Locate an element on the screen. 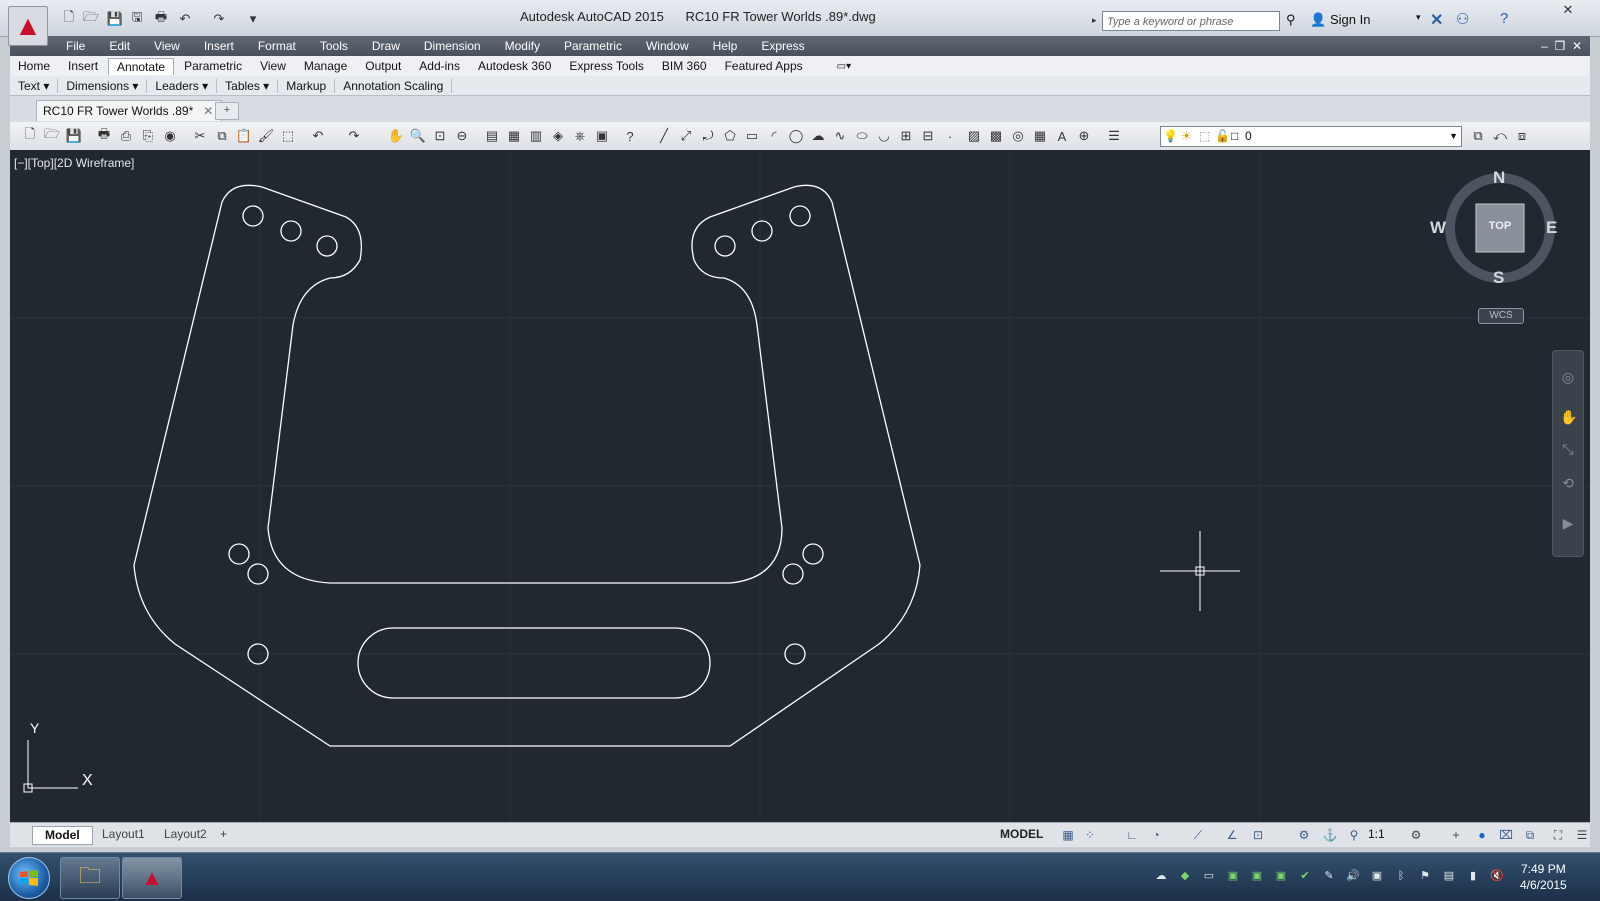 The width and height of the screenshot is (1600, 901). panel-markup: Markup is located at coordinates (307, 85).